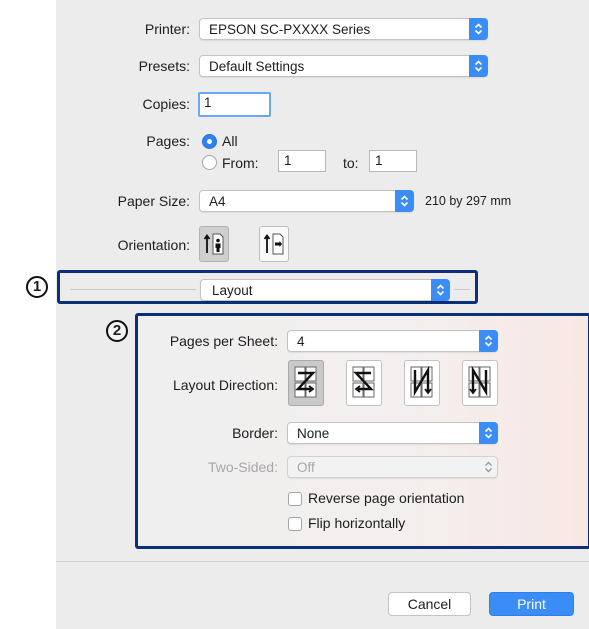 The width and height of the screenshot is (589, 629). Describe the element at coordinates (167, 29) in the screenshot. I see `printer-label: Printer:` at that location.